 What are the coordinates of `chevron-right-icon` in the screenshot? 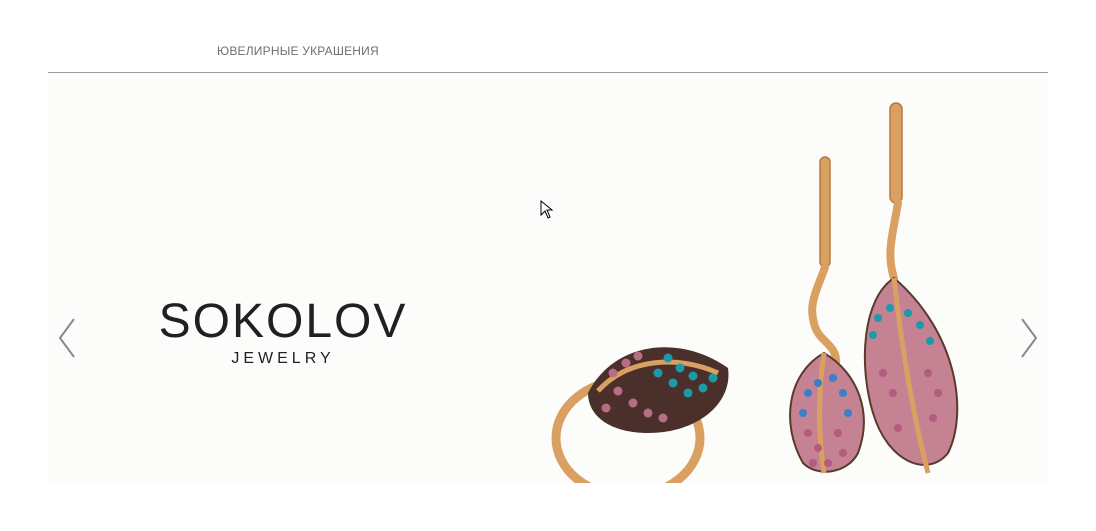 It's located at (1029, 338).